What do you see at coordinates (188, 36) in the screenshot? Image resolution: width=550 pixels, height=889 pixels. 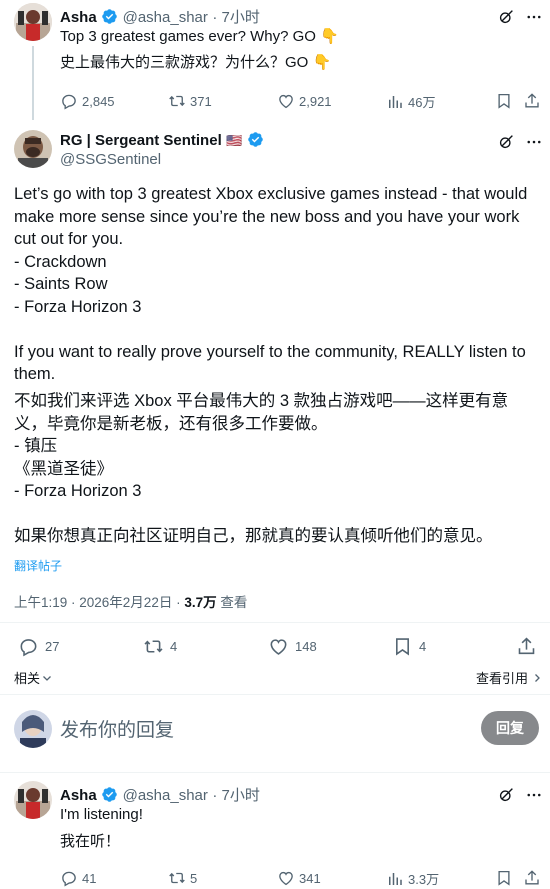 I see `tweet-text-en: Top 3 greatest games ever? Why? GO` at bounding box center [188, 36].